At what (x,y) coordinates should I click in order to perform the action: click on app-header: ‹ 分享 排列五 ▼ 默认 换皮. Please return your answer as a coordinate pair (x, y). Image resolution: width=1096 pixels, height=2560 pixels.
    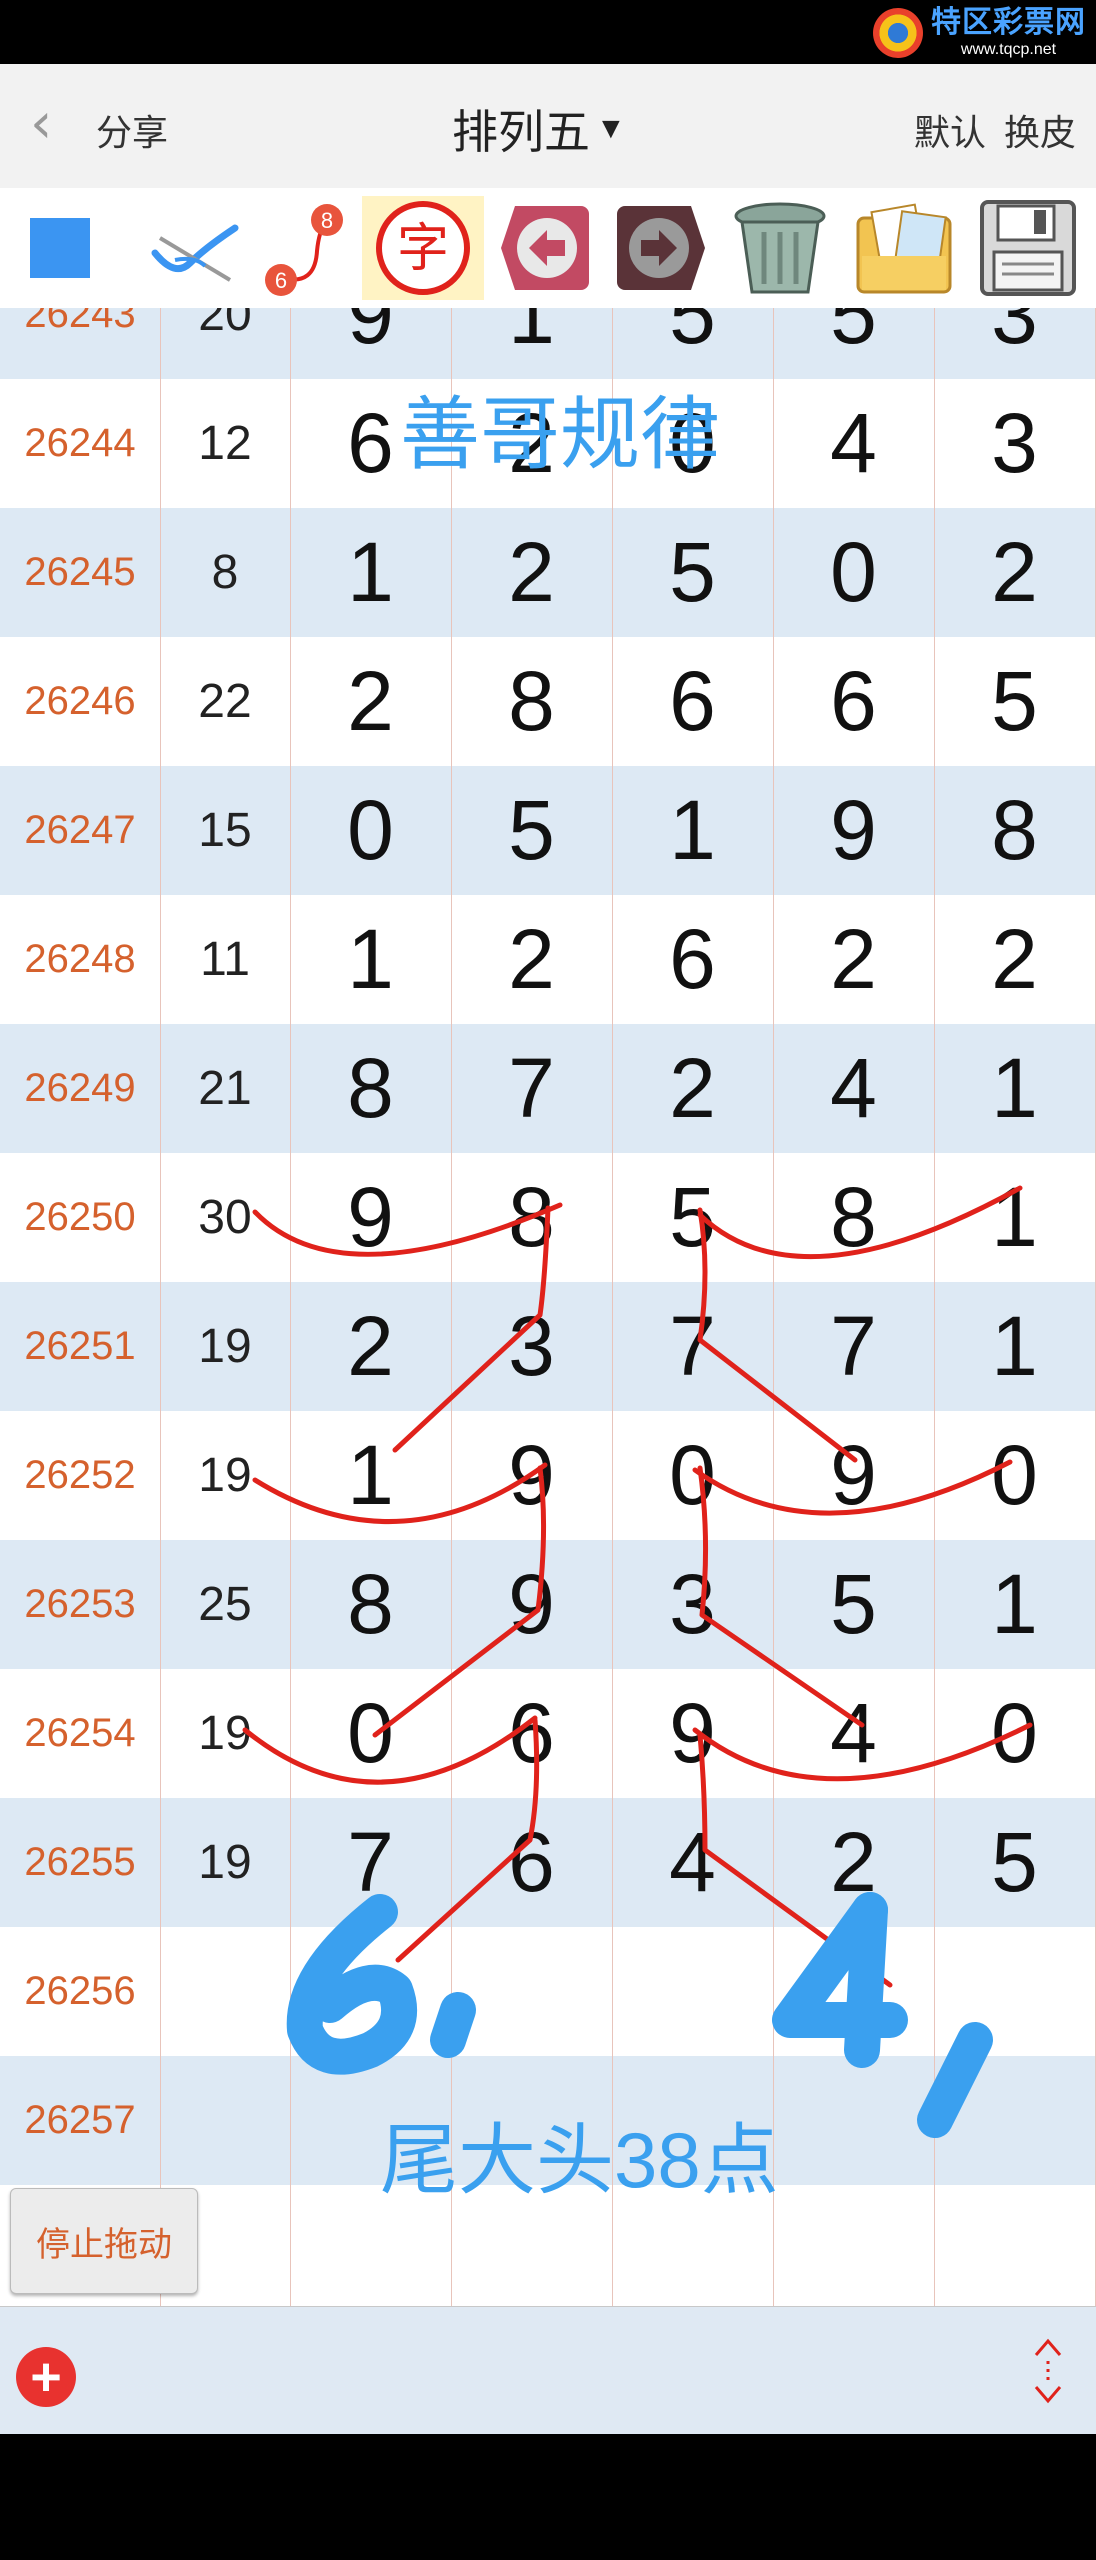
    Looking at the image, I should click on (548, 126).